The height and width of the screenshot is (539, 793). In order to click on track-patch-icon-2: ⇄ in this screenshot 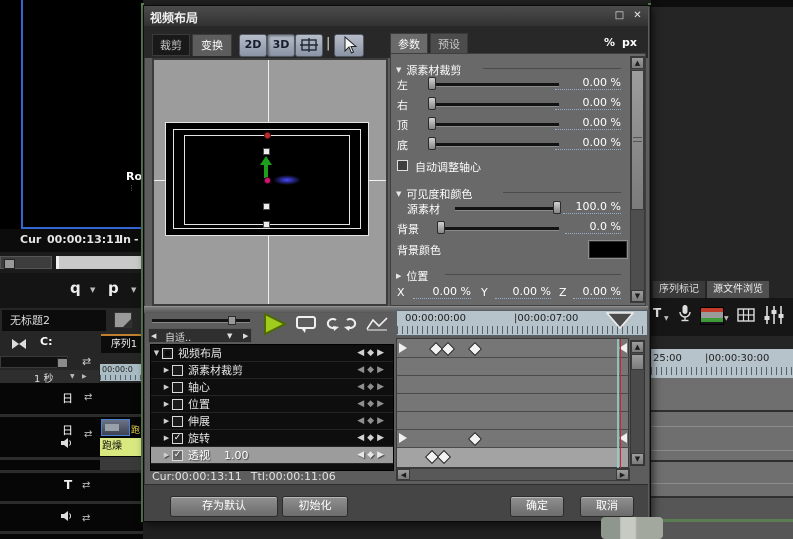, I will do `click(88, 397)`.